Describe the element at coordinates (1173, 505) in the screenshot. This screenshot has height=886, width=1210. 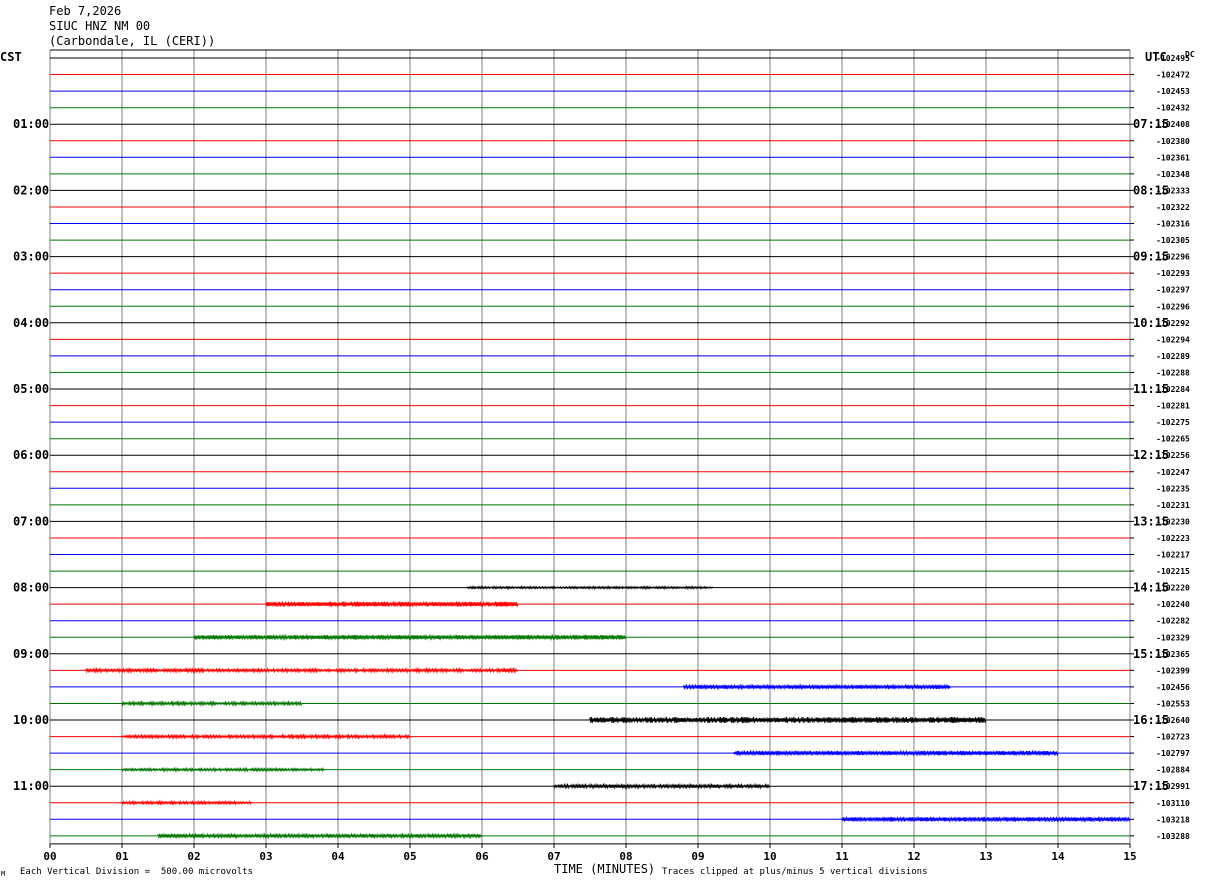
I see `dc-offset-label: -102231` at that location.